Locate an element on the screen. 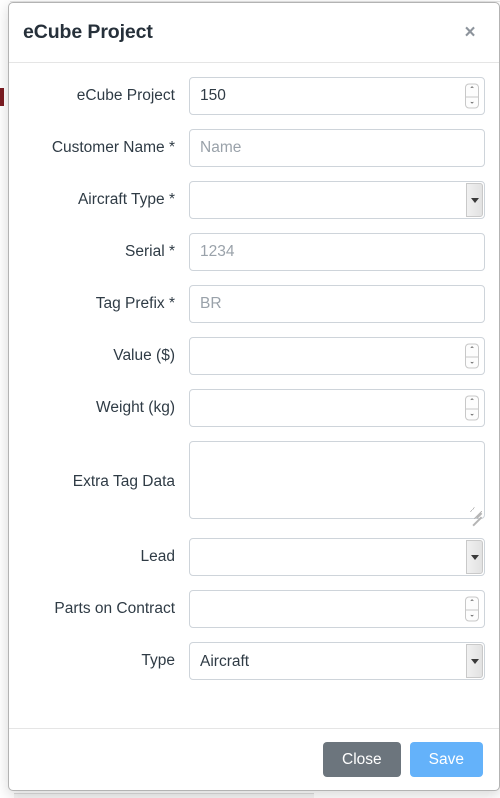  modal-header: eCube Project × is located at coordinates (254, 33).